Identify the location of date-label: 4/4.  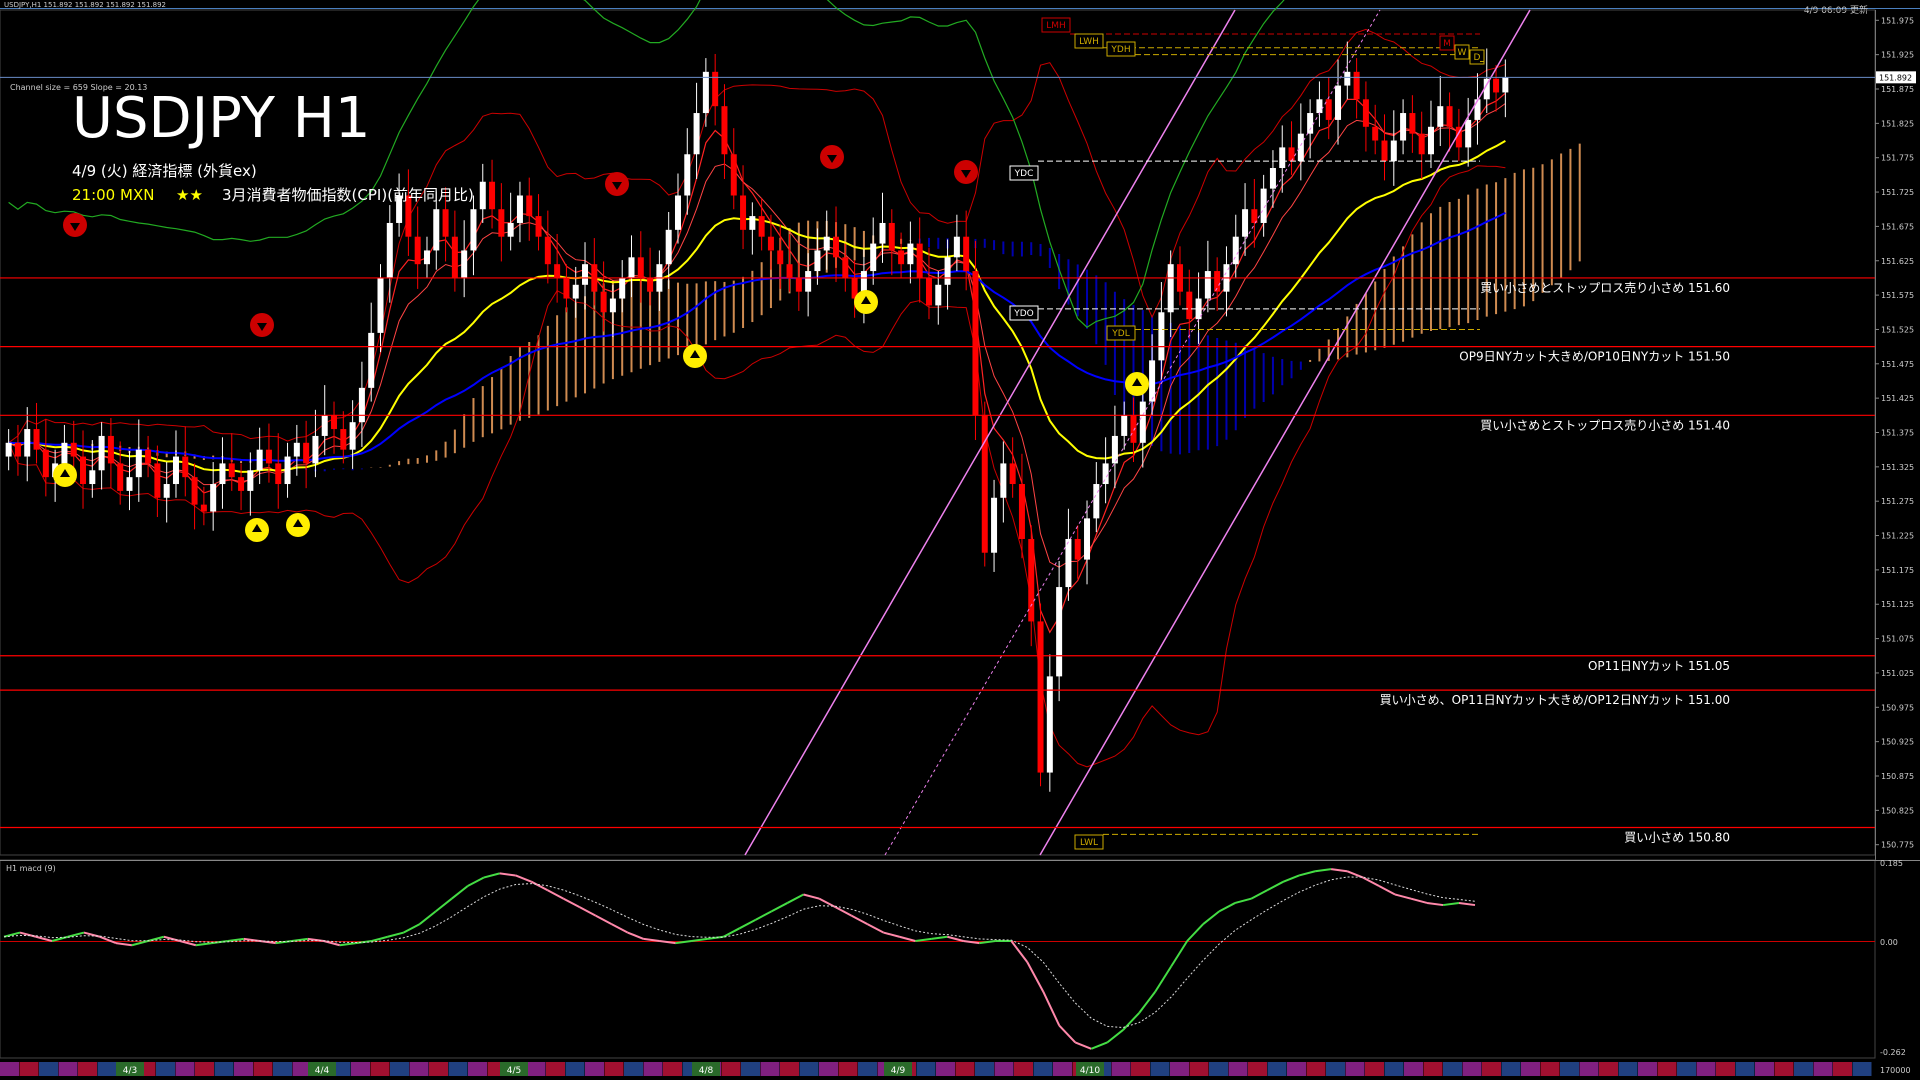
(322, 1071).